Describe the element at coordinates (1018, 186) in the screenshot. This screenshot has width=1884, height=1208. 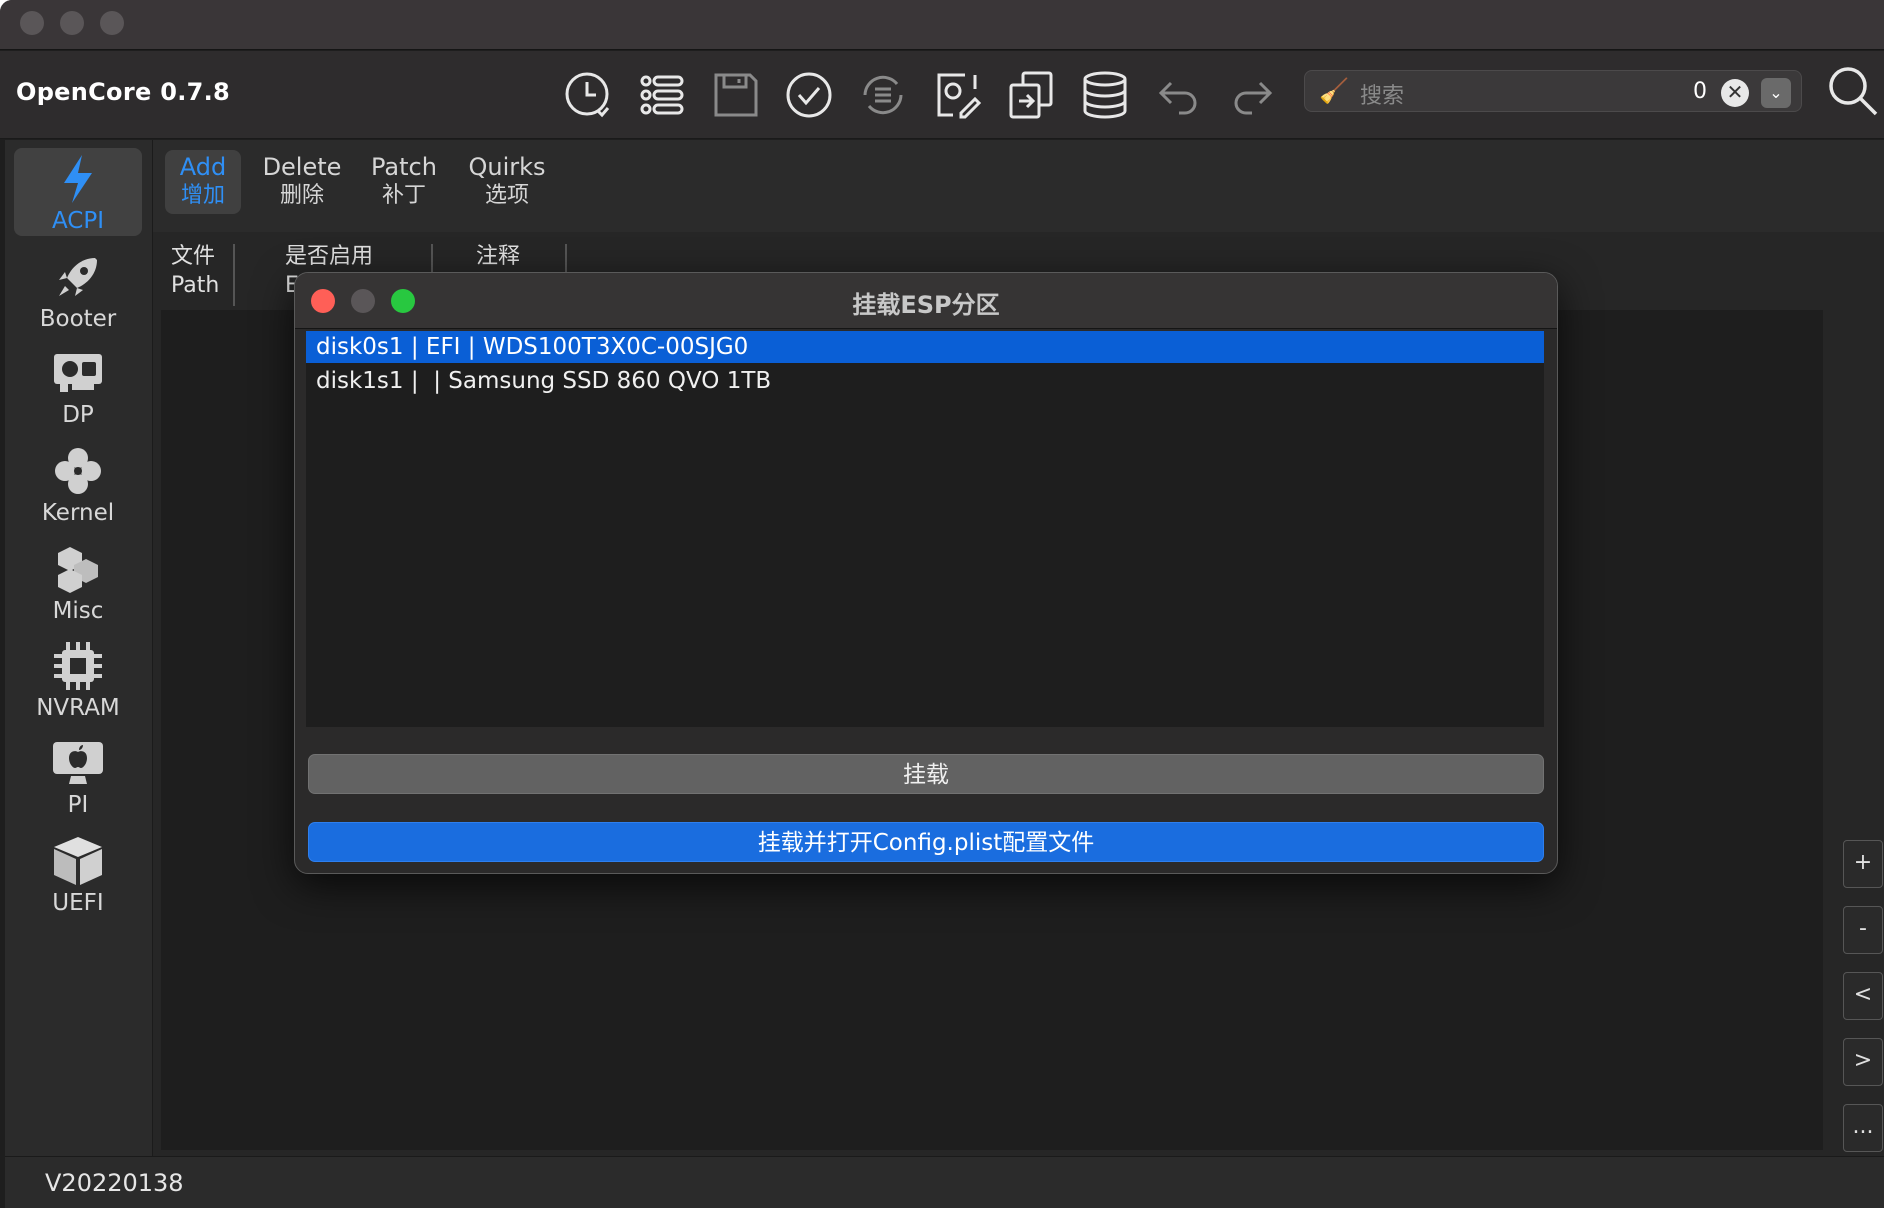
I see `tab-bar: Add 增加 Delete 删除 Patch 补丁 Quirks 选项` at that location.